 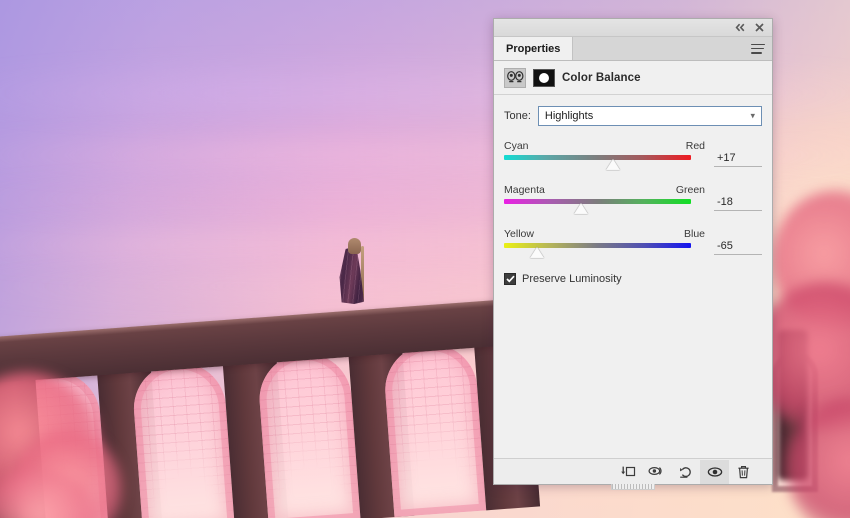 I want to click on view-previous-icon, so click(x=655, y=471).